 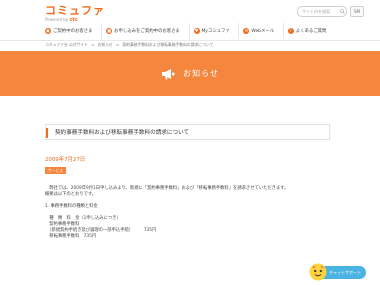 I want to click on search-icon, so click(x=342, y=11).